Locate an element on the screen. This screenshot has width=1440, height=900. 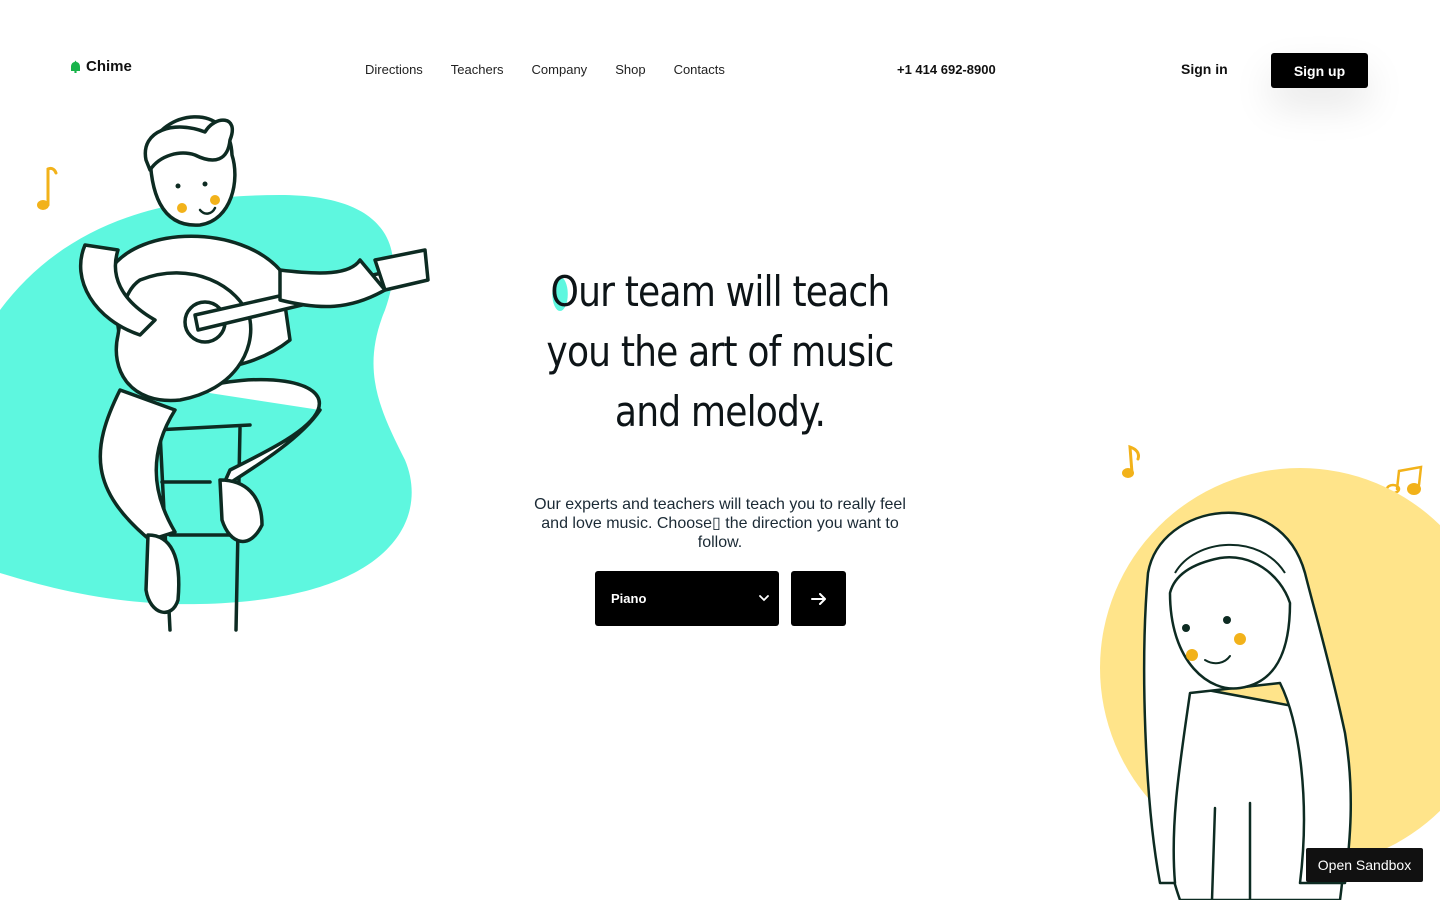
nav-item-directions: Directions is located at coordinates (394, 69).